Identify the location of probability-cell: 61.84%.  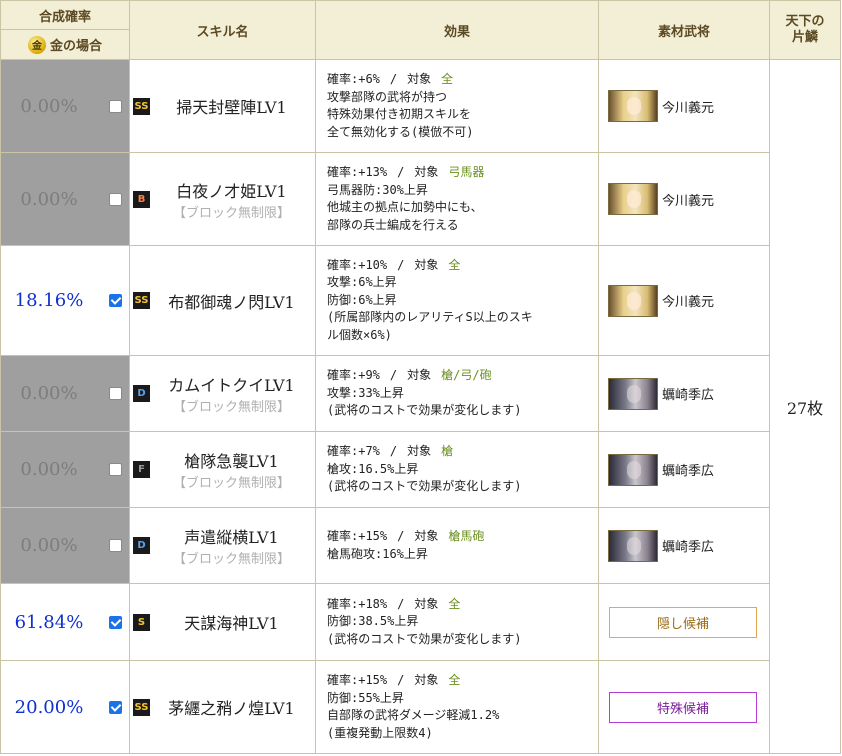
(65, 622).